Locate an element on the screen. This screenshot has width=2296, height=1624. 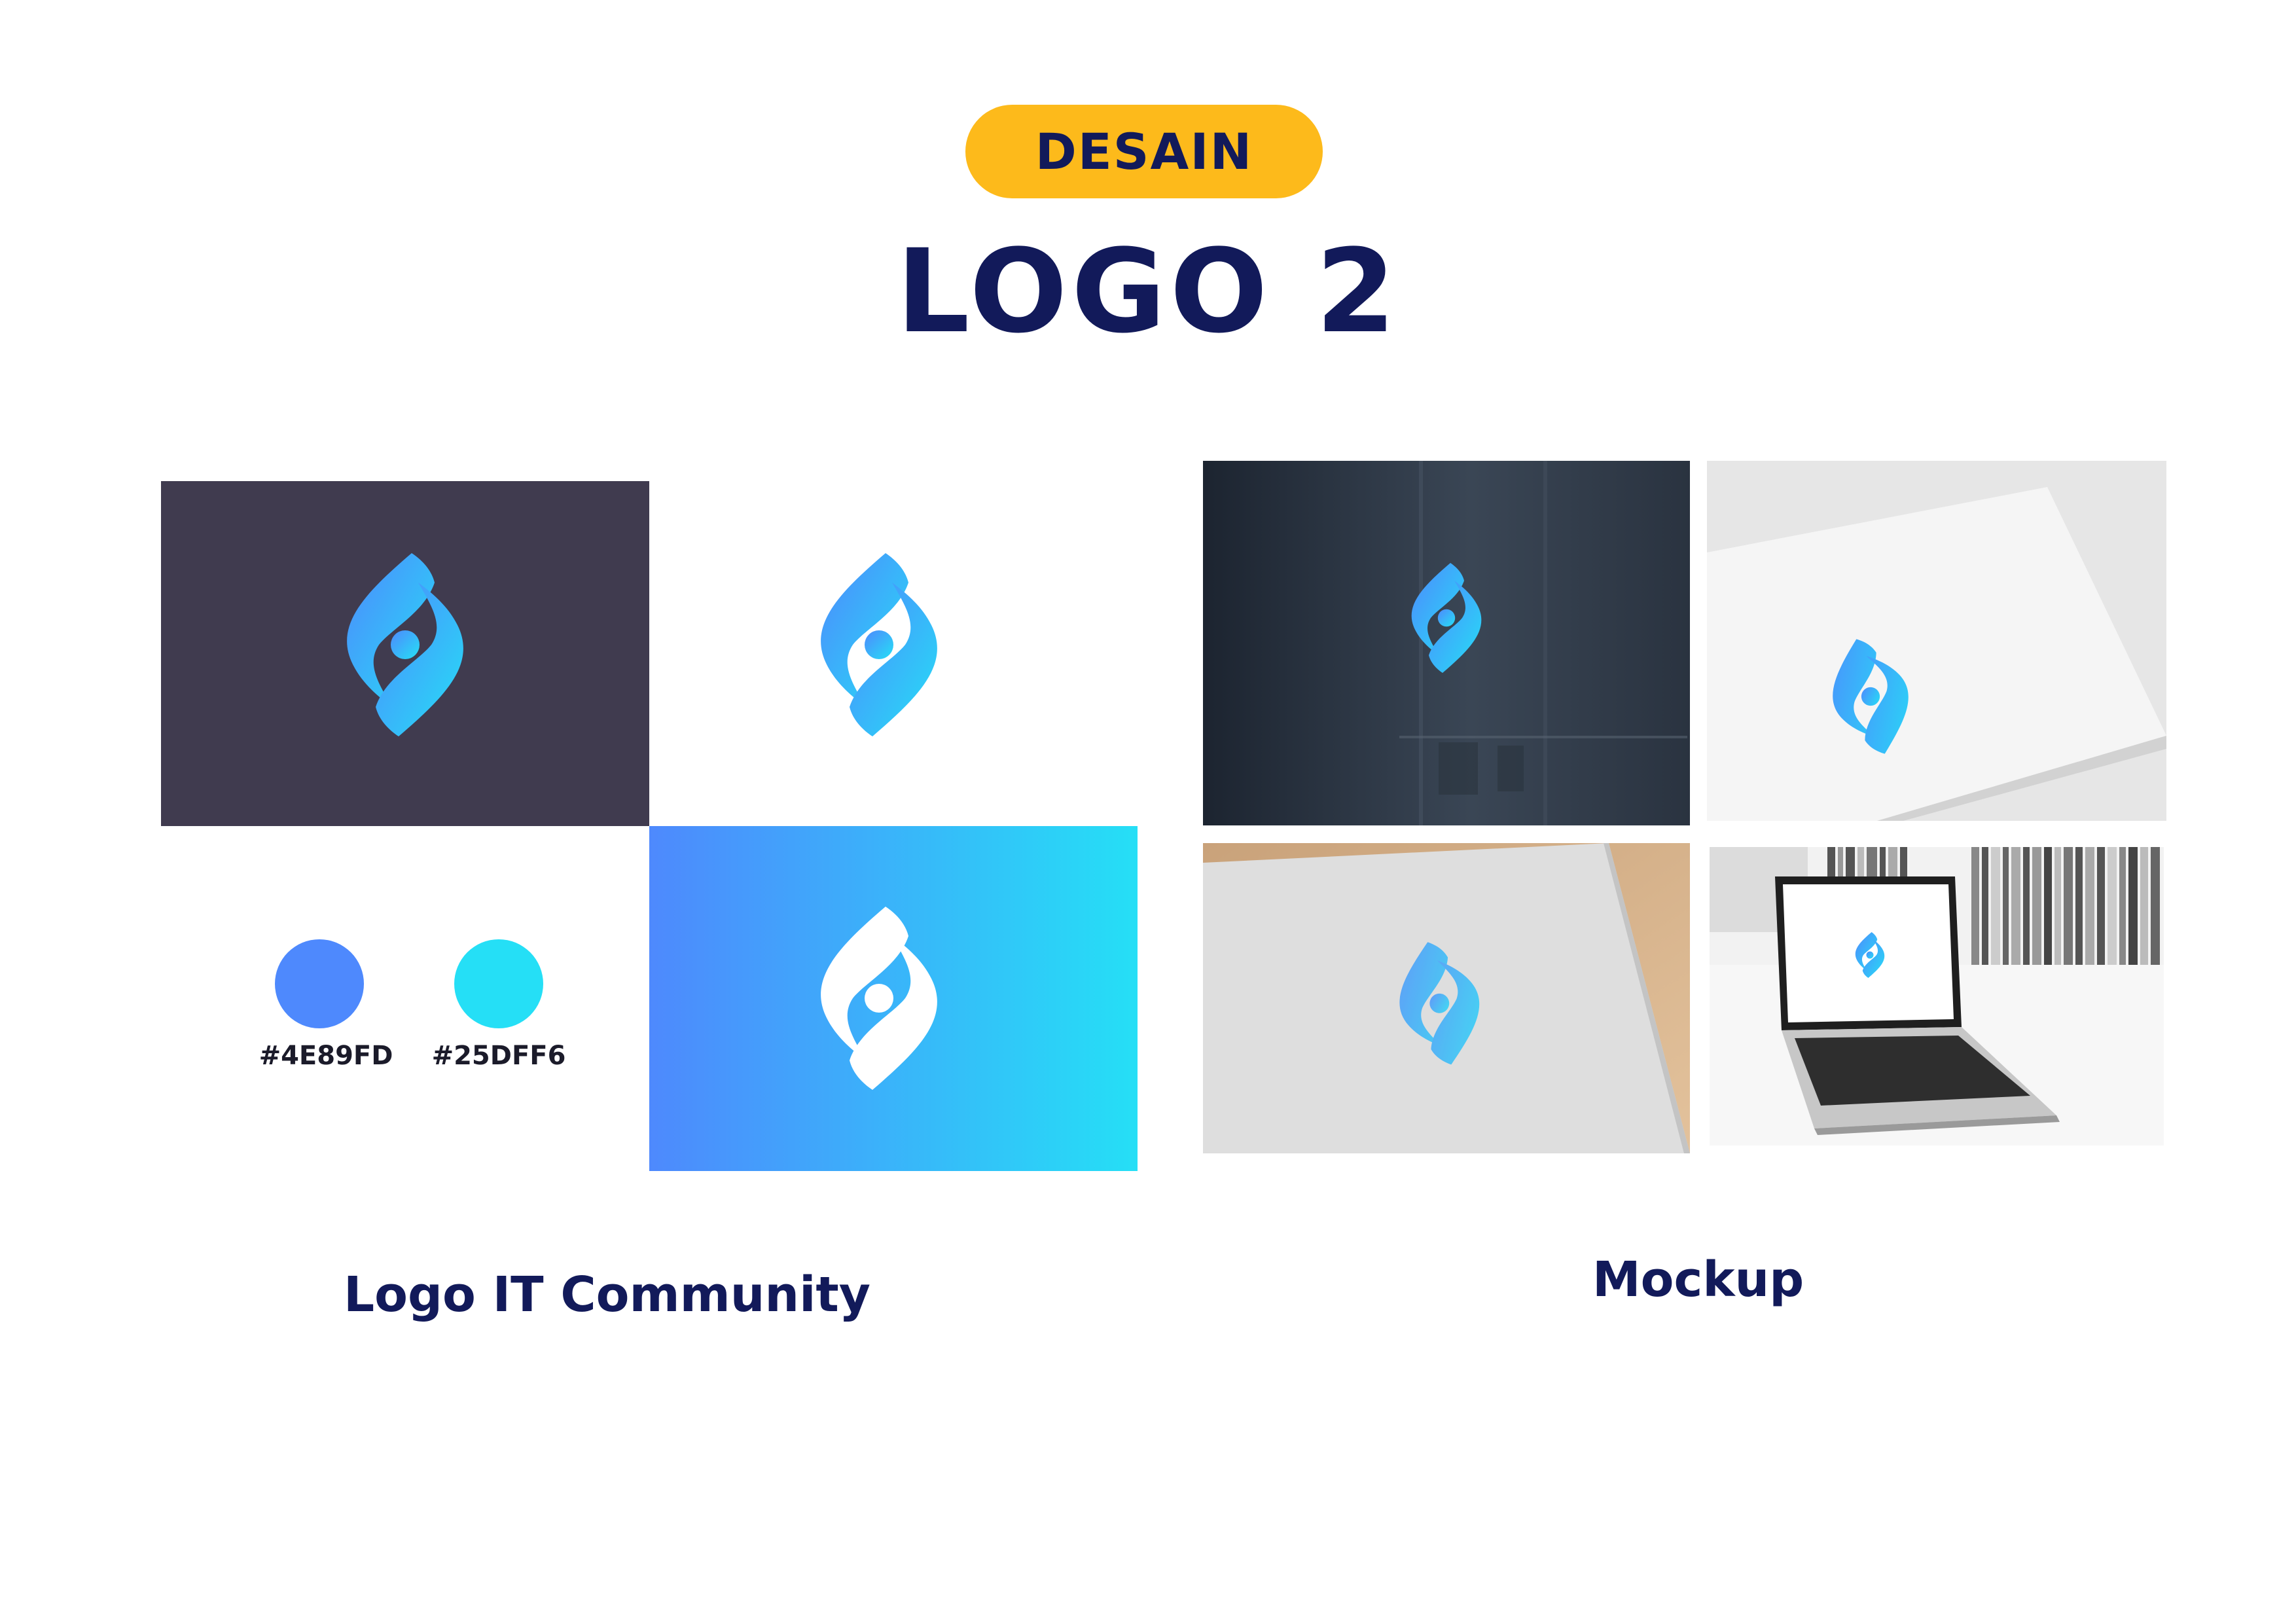
caption-logo-it-community: Logo IT Community is located at coordinates (607, 1295).